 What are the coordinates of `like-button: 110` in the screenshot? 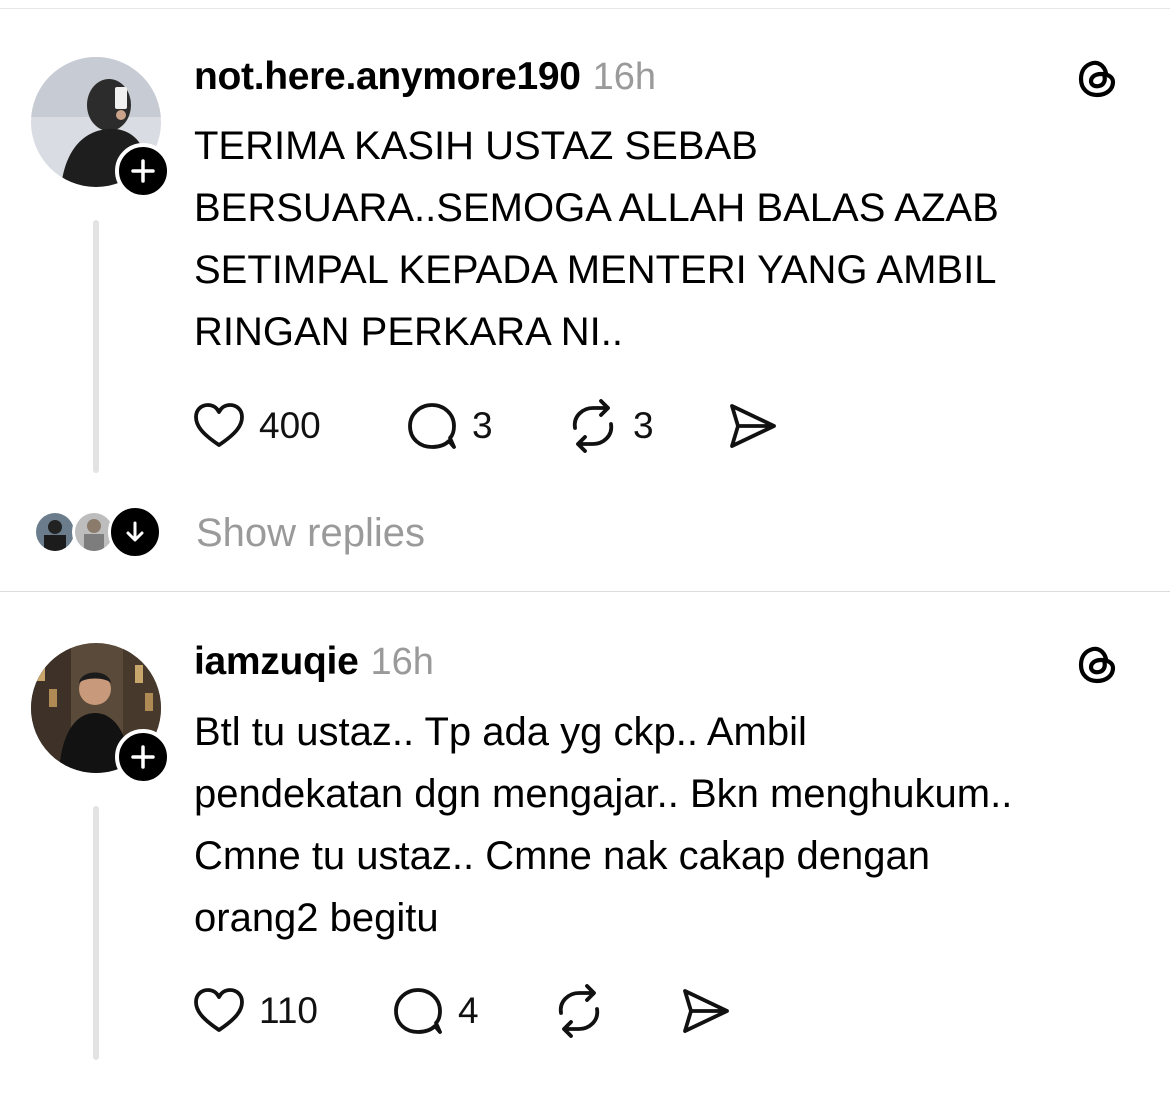 It's located at (254, 1011).